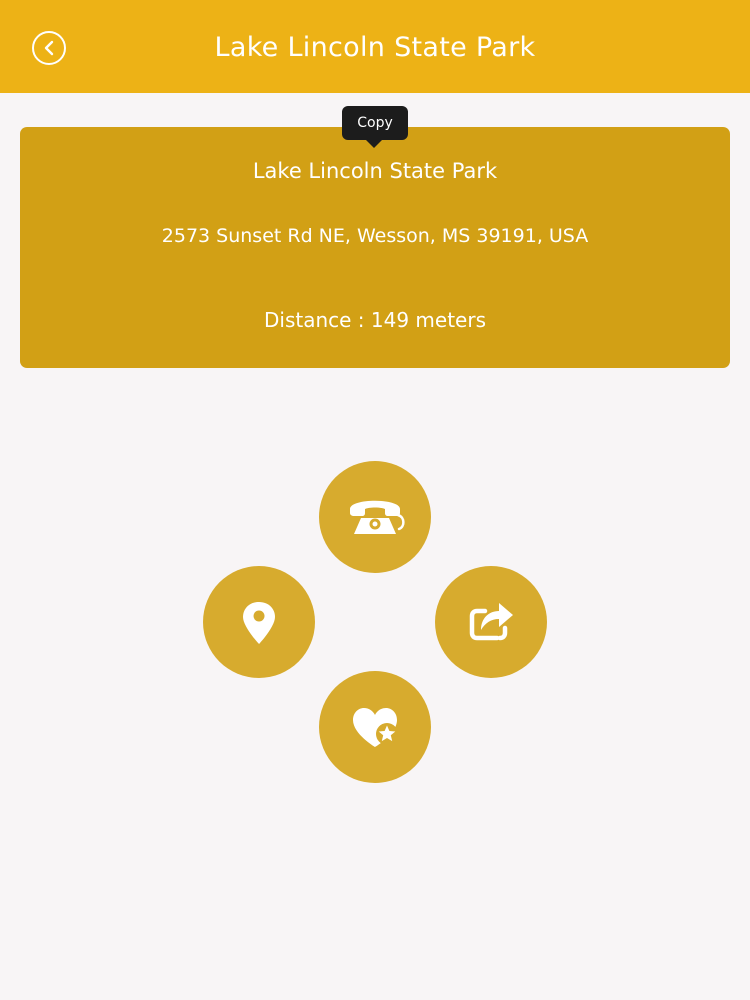  Describe the element at coordinates (377, 517) in the screenshot. I see `telephone-icon` at that location.